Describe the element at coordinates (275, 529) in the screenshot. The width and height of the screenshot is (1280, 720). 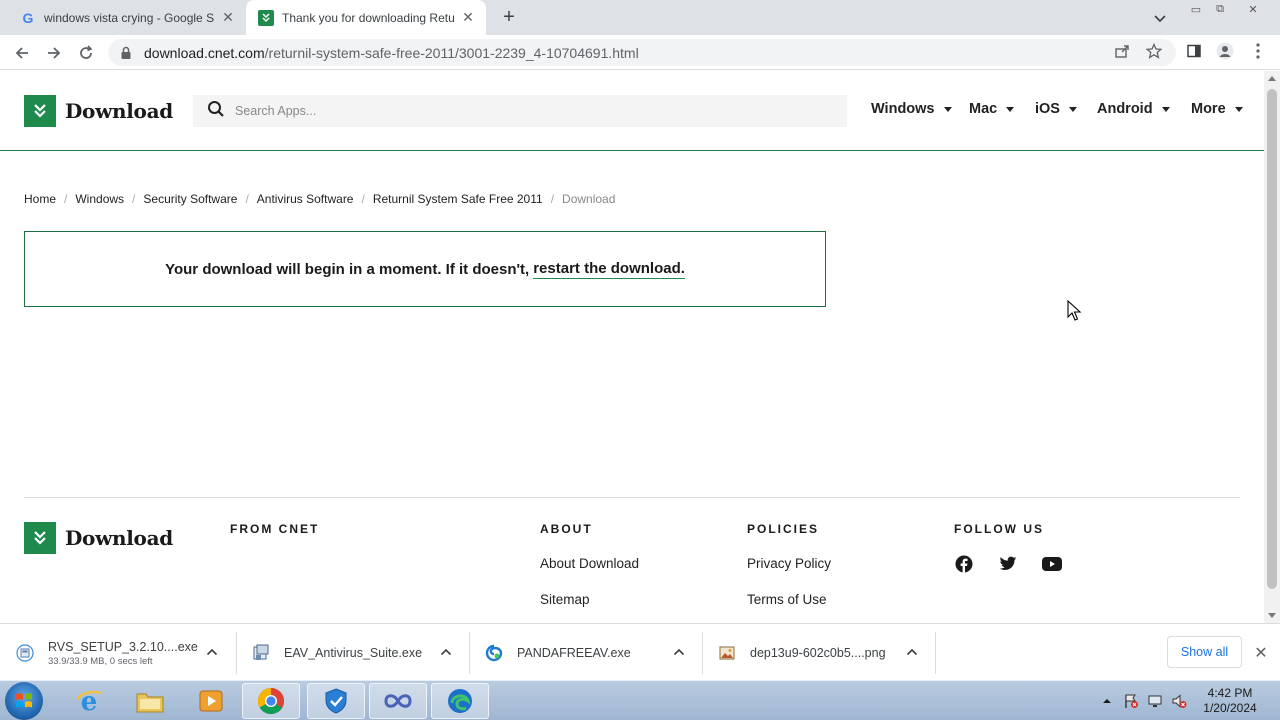
I see `footer-heading-from-cnet: FROM CNET` at that location.